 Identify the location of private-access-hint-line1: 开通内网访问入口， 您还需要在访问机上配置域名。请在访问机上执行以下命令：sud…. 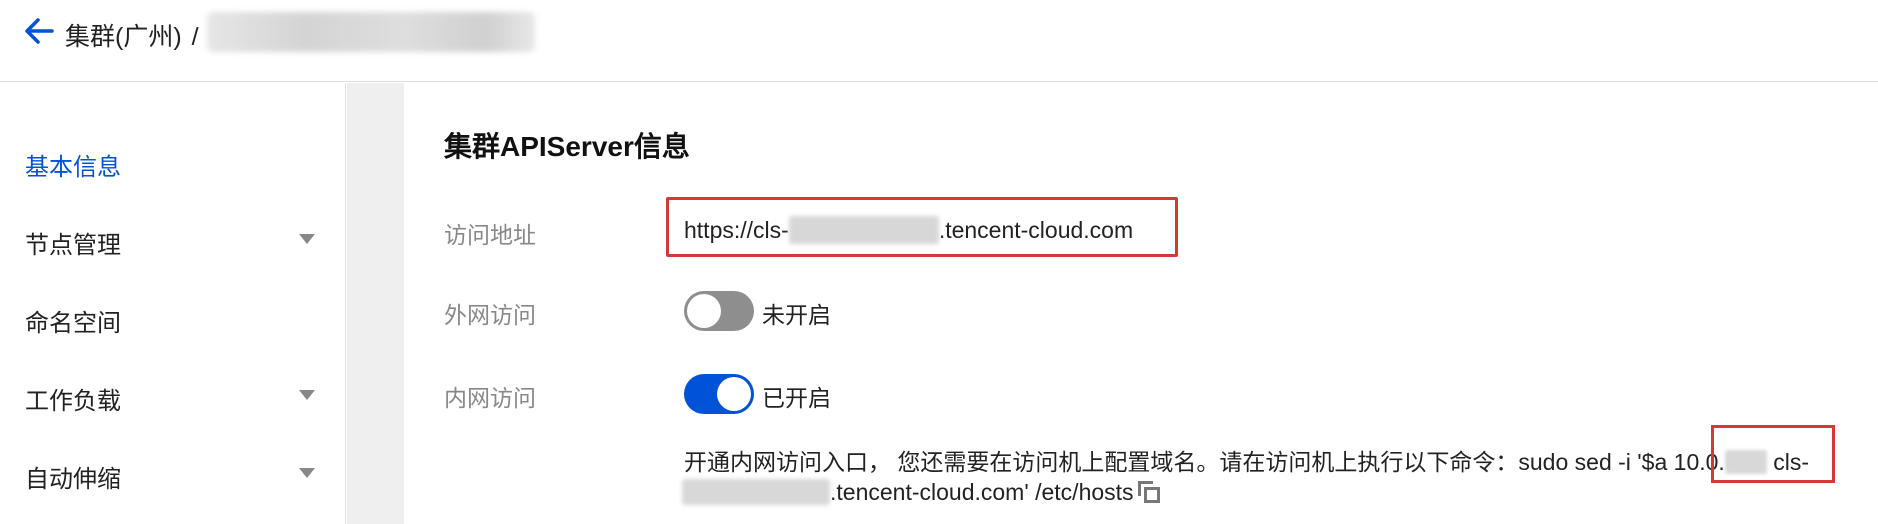
(1246, 460).